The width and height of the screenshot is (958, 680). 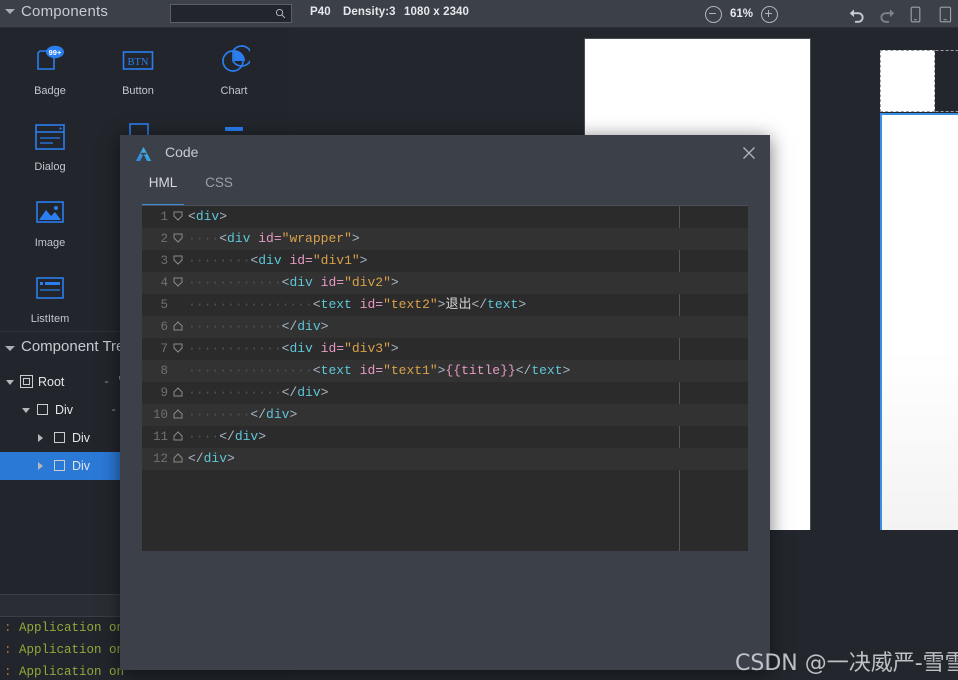 What do you see at coordinates (55, 52) in the screenshot?
I see `svg-text: 99+` at bounding box center [55, 52].